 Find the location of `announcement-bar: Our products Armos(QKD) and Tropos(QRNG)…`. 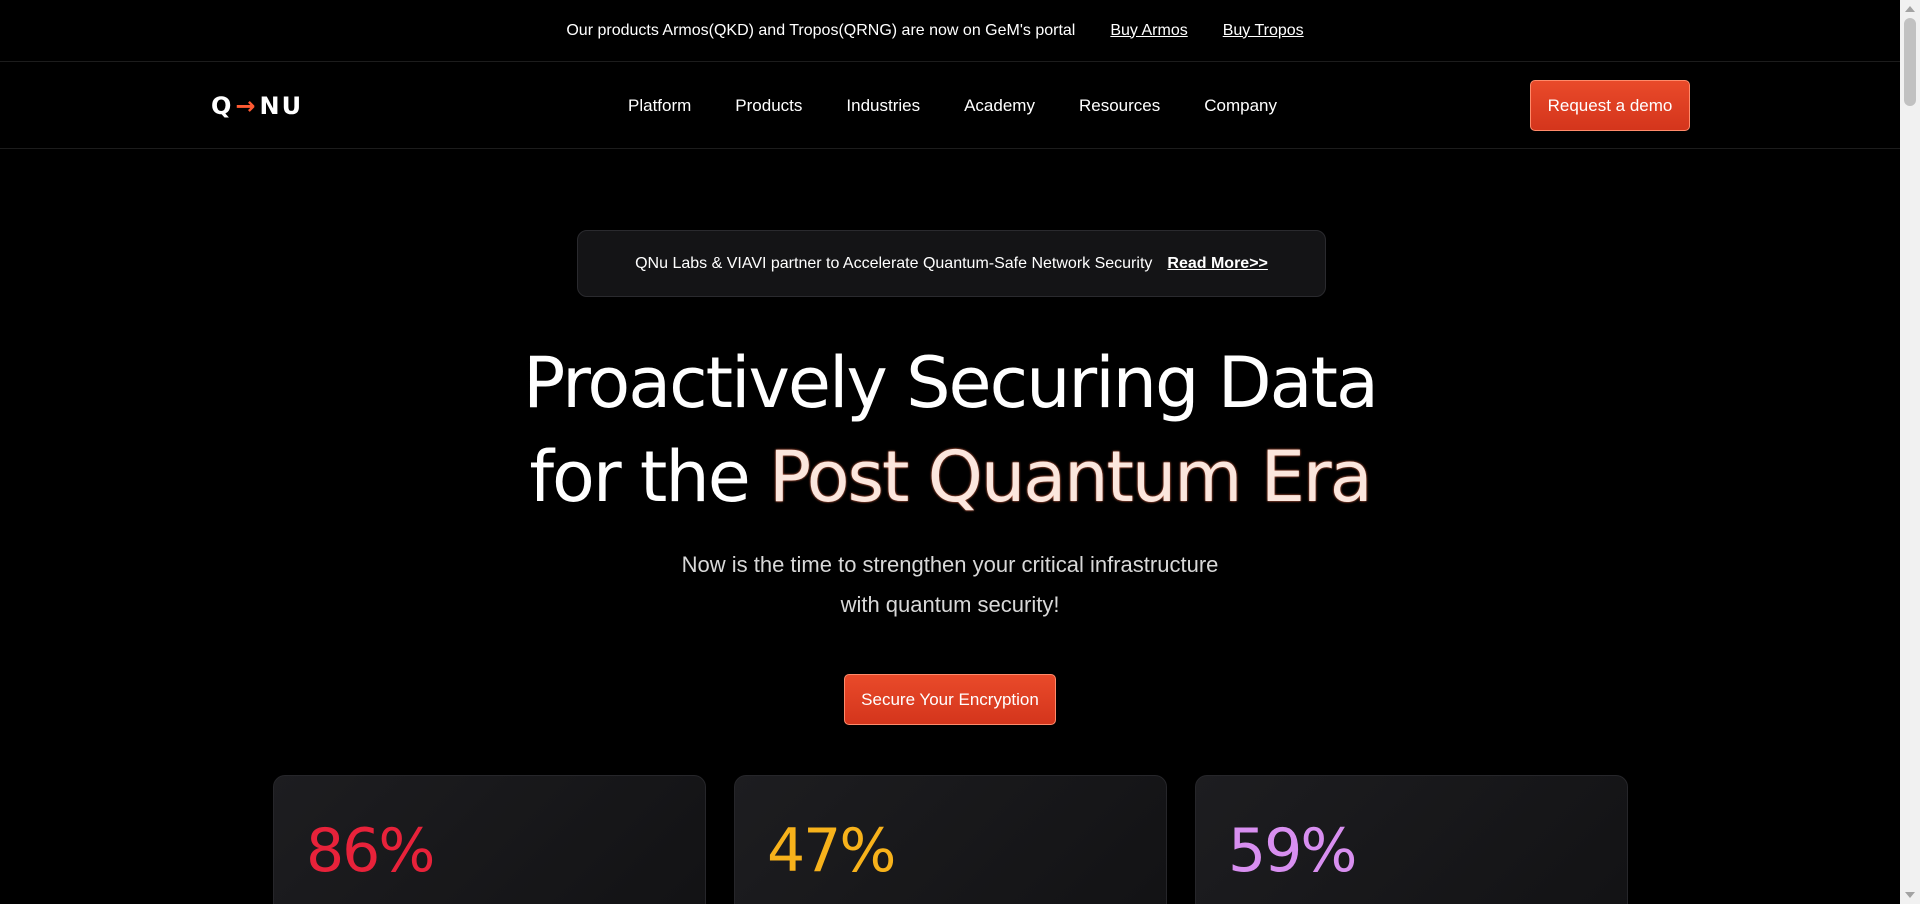

announcement-bar: Our products Armos(QKD) and Tropos(QRNG)… is located at coordinates (950, 31).